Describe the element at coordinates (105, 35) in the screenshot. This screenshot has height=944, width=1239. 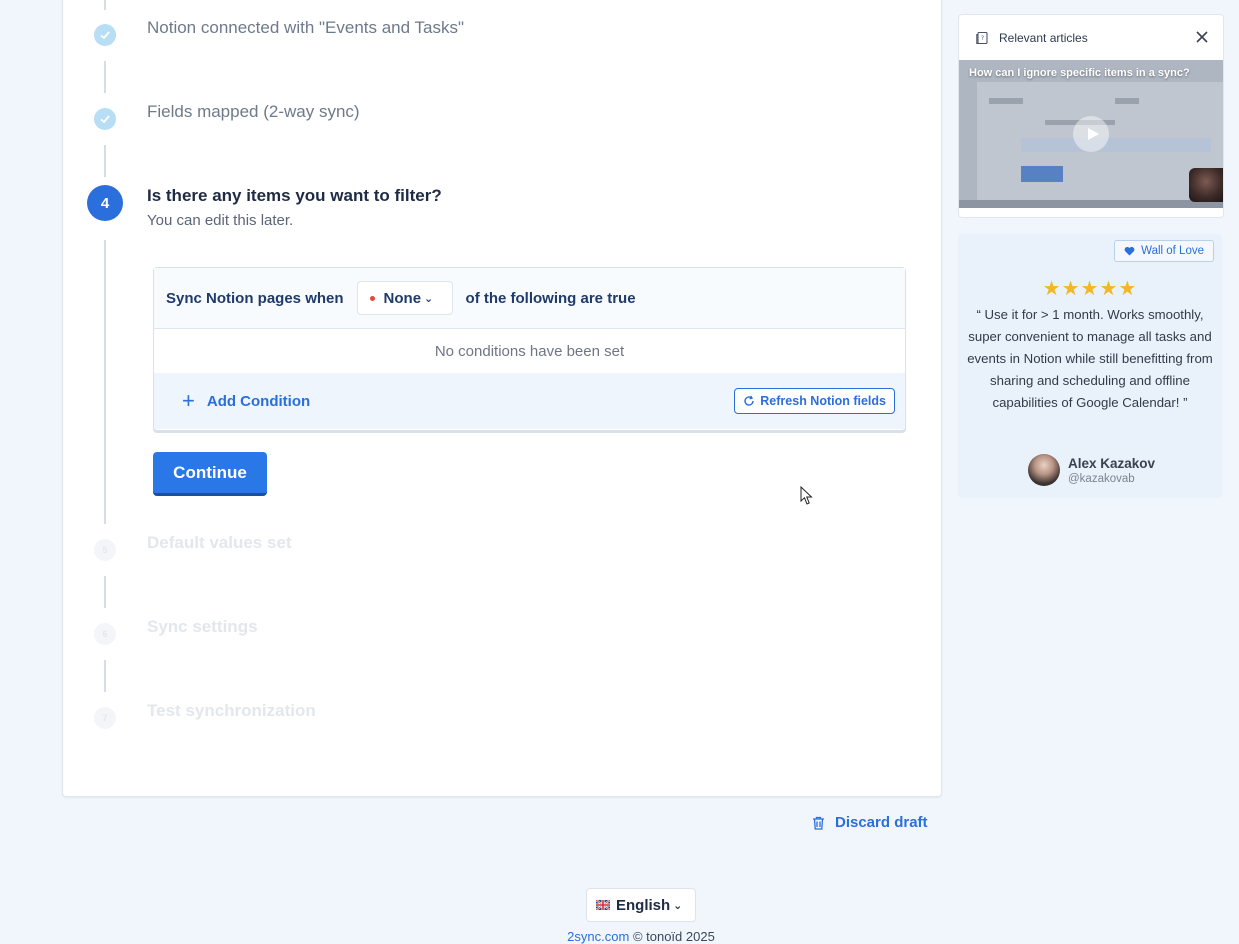
I see `step-2-check-icon` at that location.